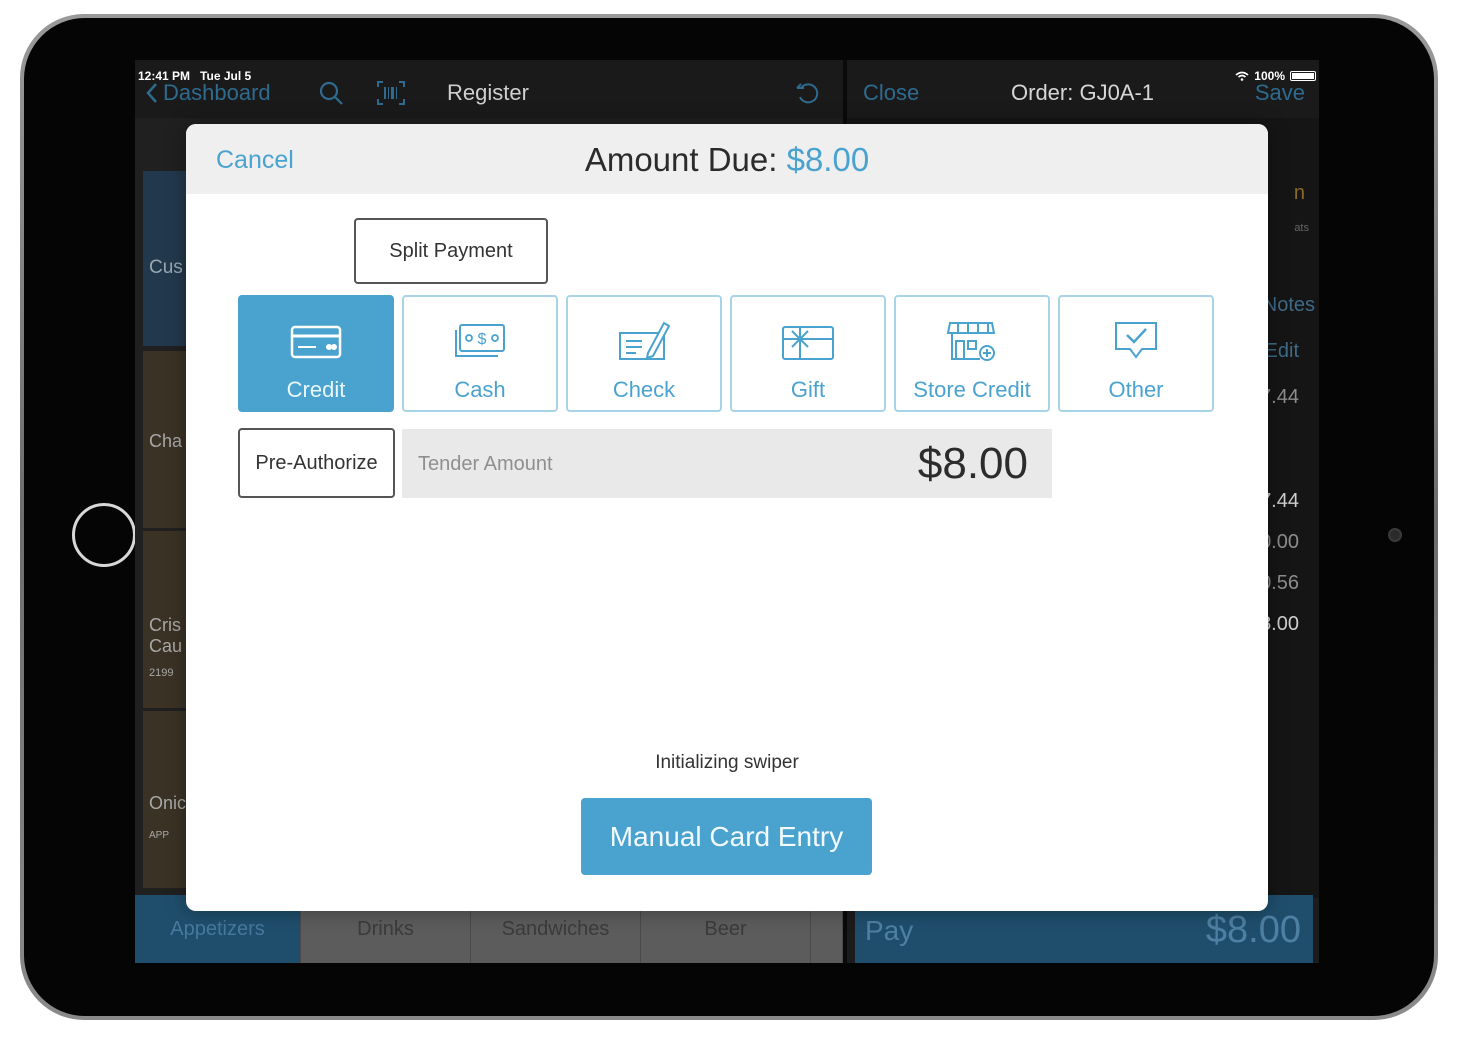  I want to click on other-tender-icon, so click(1136, 340).